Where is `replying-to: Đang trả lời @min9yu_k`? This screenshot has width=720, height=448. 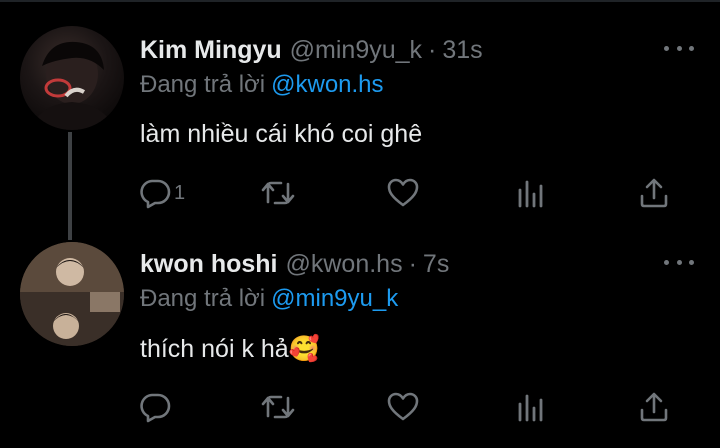 replying-to: Đang trả lời @min9yu_k is located at coordinates (269, 299).